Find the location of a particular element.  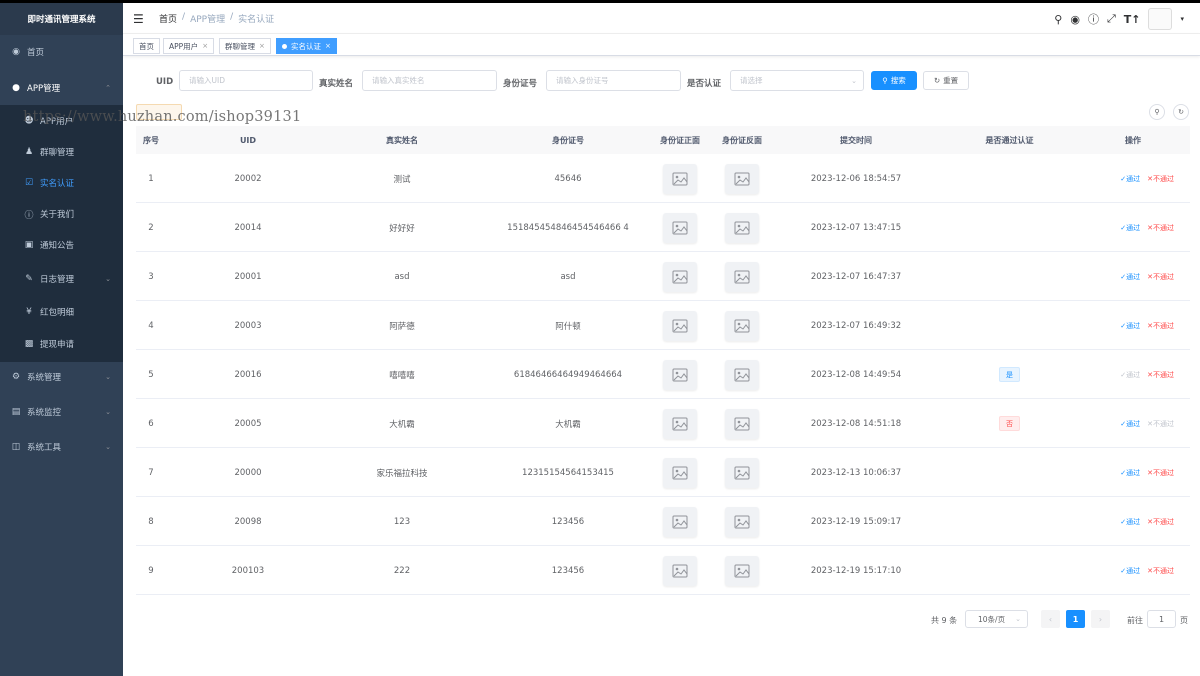

sidebar-item-app-management: ● APP管理 ⌃ is located at coordinates (61, 88).